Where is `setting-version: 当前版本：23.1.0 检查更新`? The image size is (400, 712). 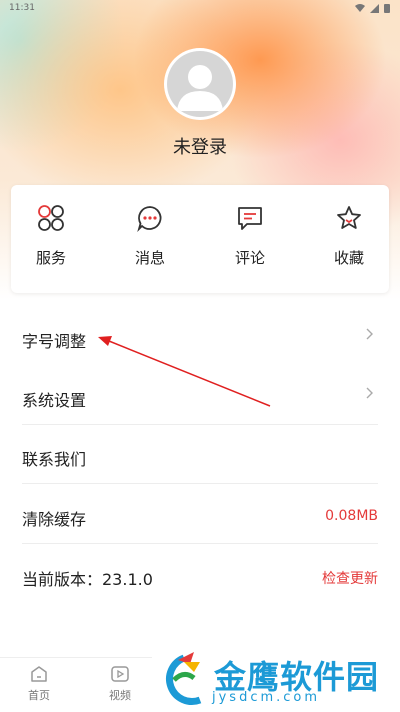 setting-version: 当前版本：23.1.0 检查更新 is located at coordinates (200, 575).